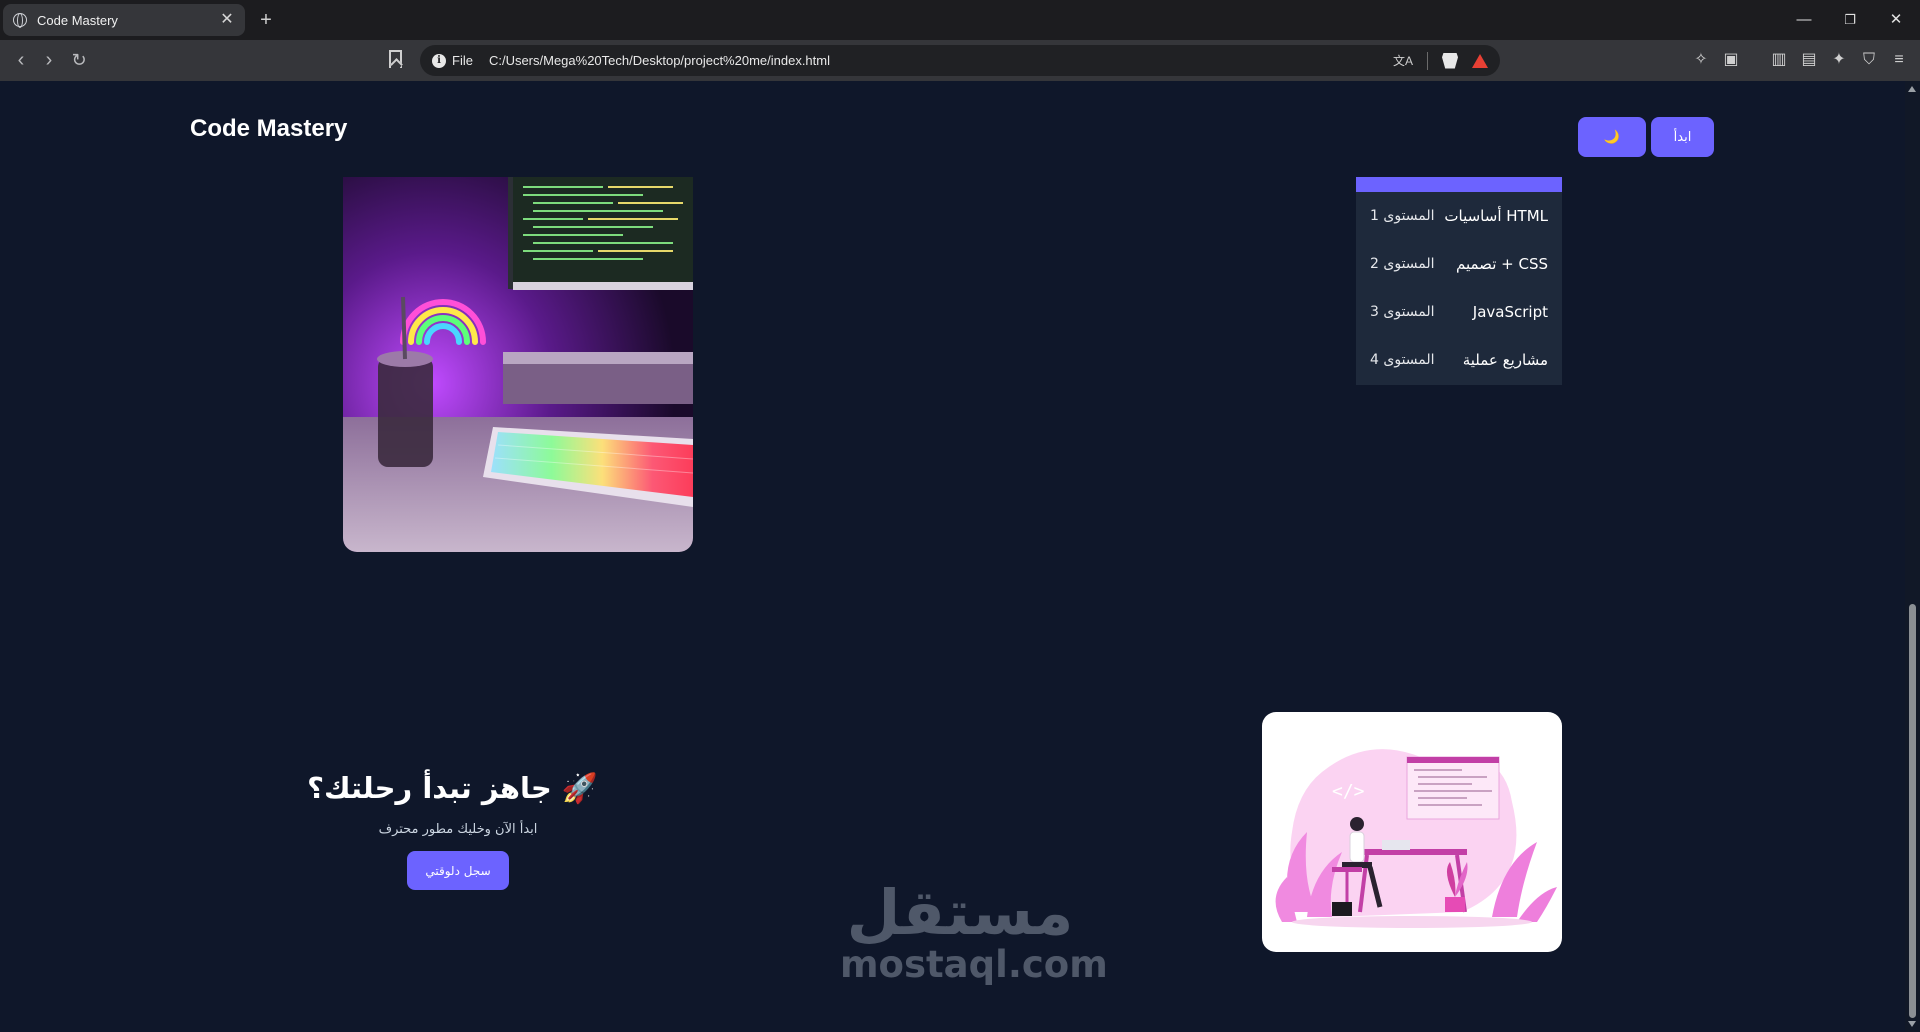  Describe the element at coordinates (458, 870) in the screenshot. I see `register-button: سجل دلوقتي` at that location.